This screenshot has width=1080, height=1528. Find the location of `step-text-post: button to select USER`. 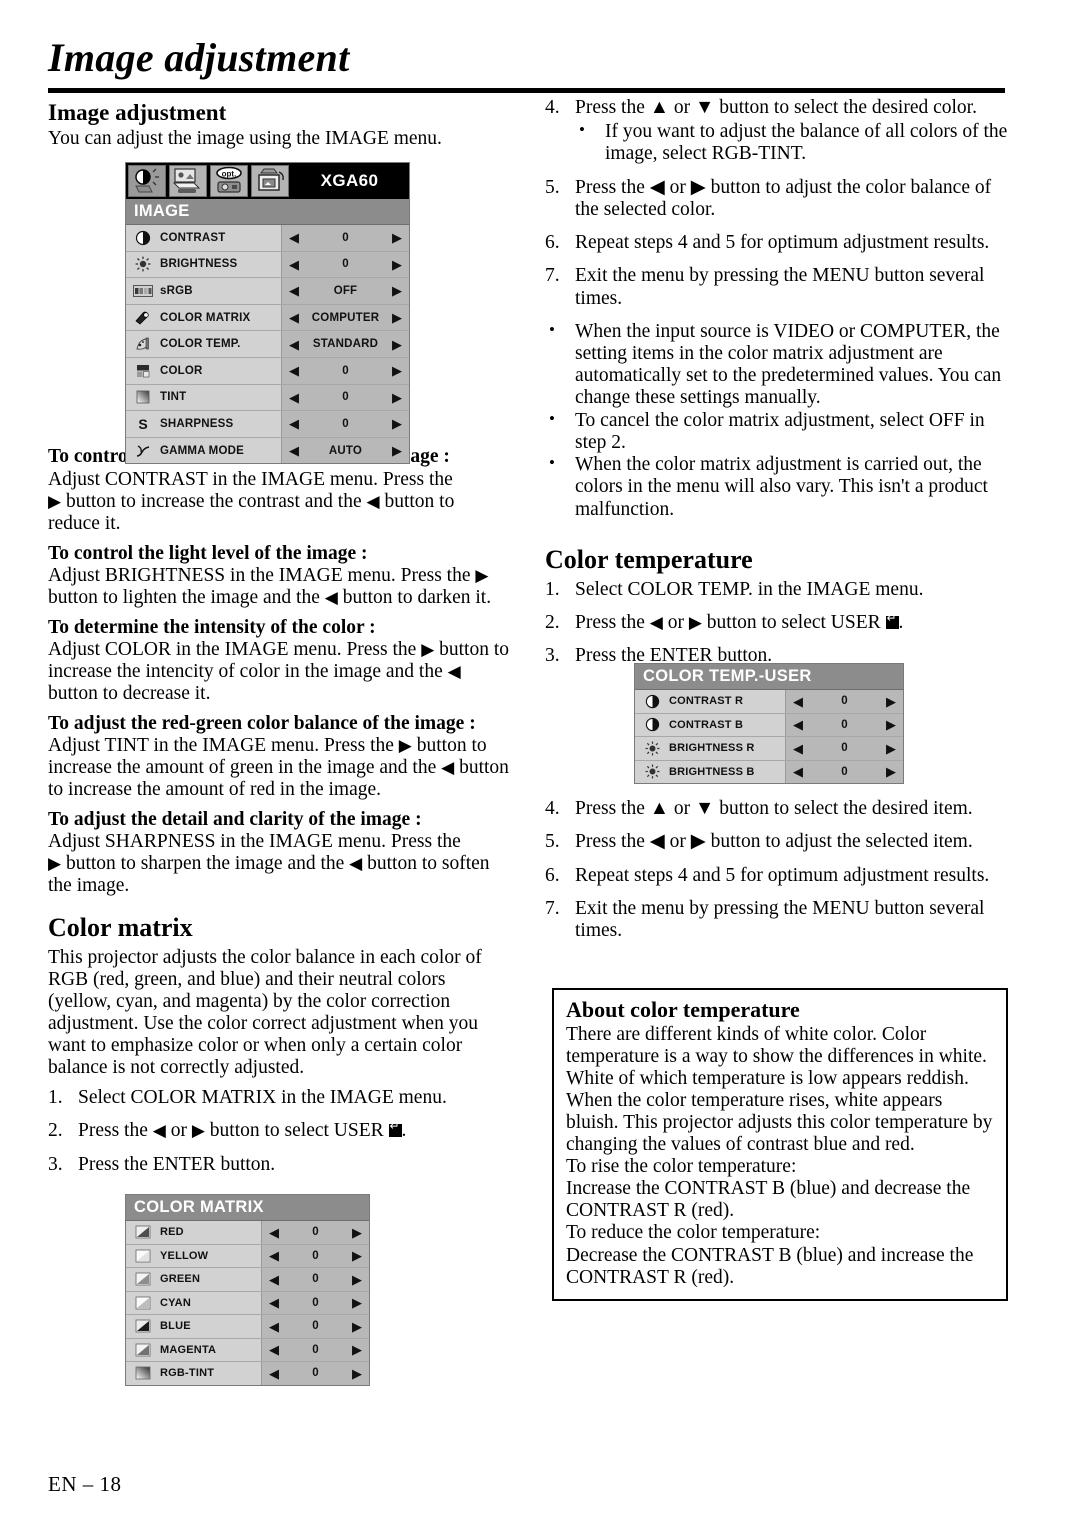

step-text-post: button to select USER is located at coordinates (793, 622).